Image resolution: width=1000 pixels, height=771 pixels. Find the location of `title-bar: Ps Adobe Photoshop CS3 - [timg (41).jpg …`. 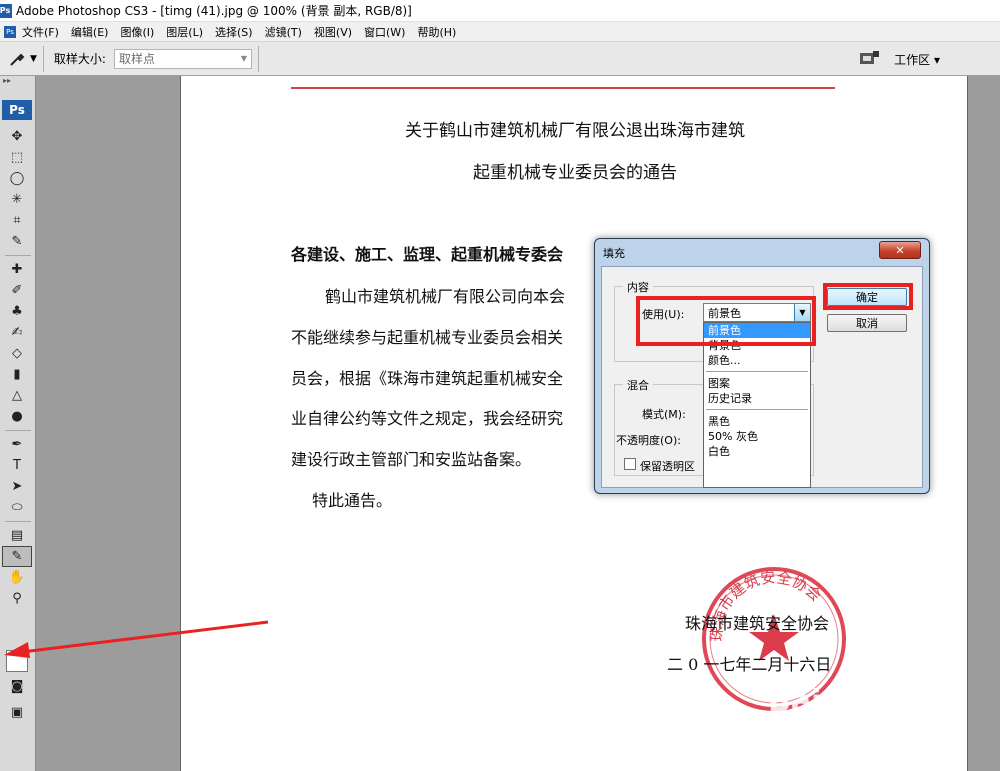

title-bar: Ps Adobe Photoshop CS3 - [timg (41).jpg … is located at coordinates (500, 11).